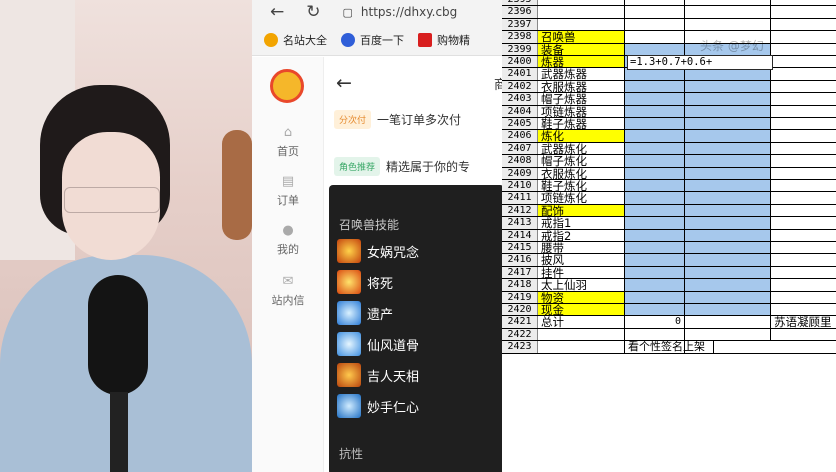  I want to click on cell-a: 炼化, so click(581, 136).